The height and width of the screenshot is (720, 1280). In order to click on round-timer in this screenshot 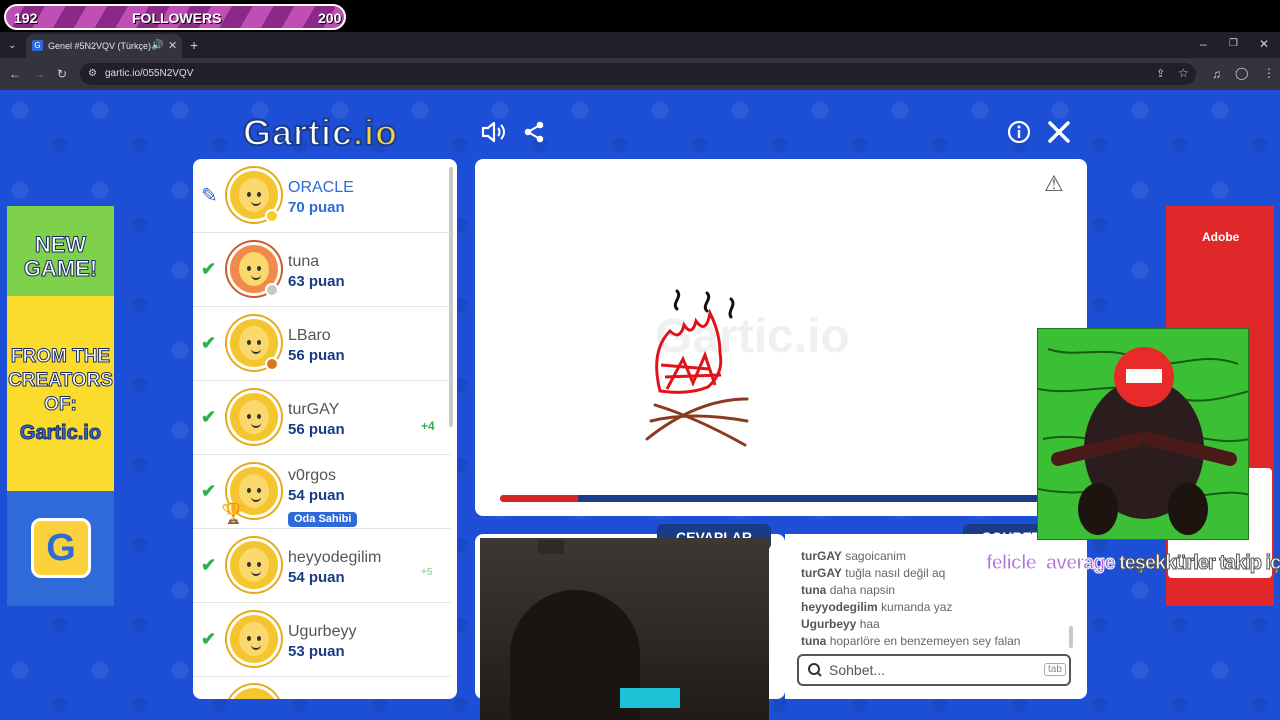, I will do `click(780, 498)`.